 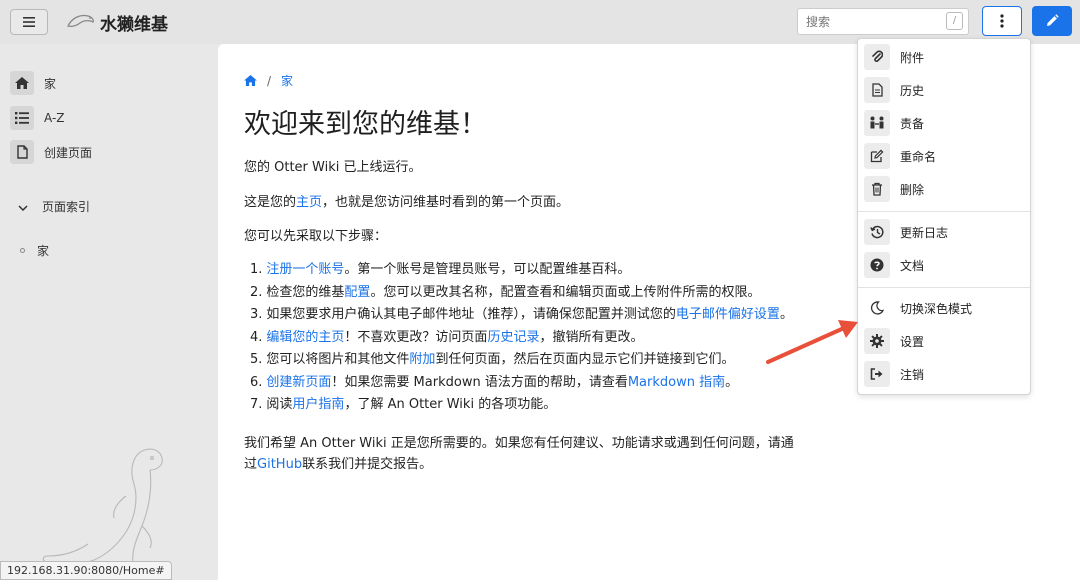 I want to click on homepage-paragraph: 这是您的主页，也就是您访问维基时看到的第一个页面。, so click(x=406, y=200).